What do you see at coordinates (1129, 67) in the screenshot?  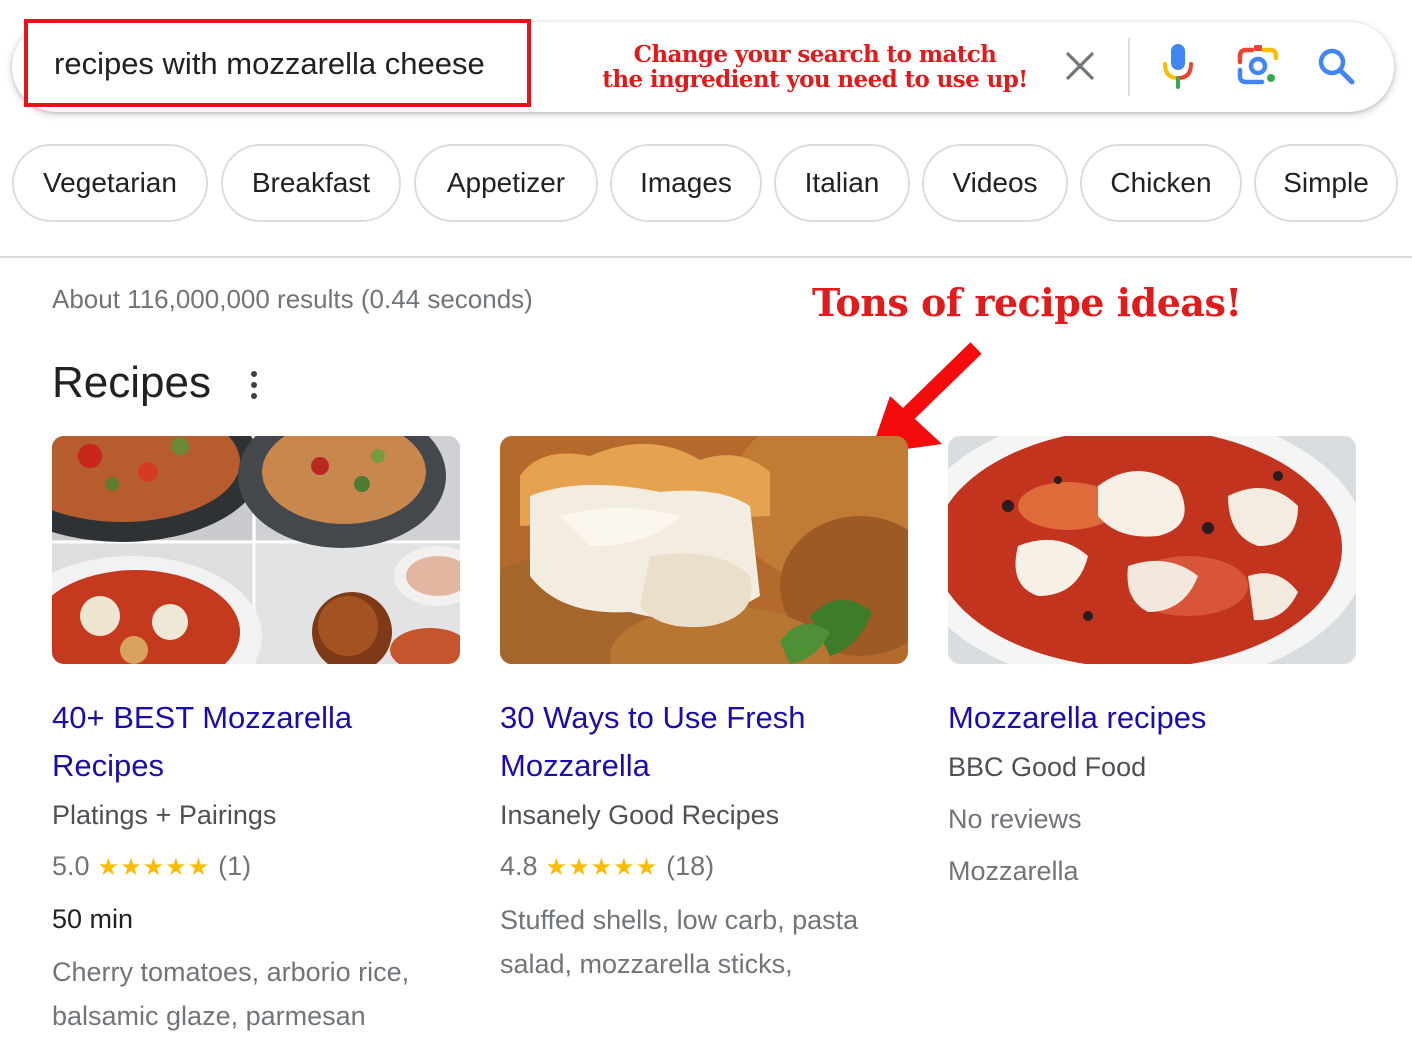 I see `search-bar-divider` at bounding box center [1129, 67].